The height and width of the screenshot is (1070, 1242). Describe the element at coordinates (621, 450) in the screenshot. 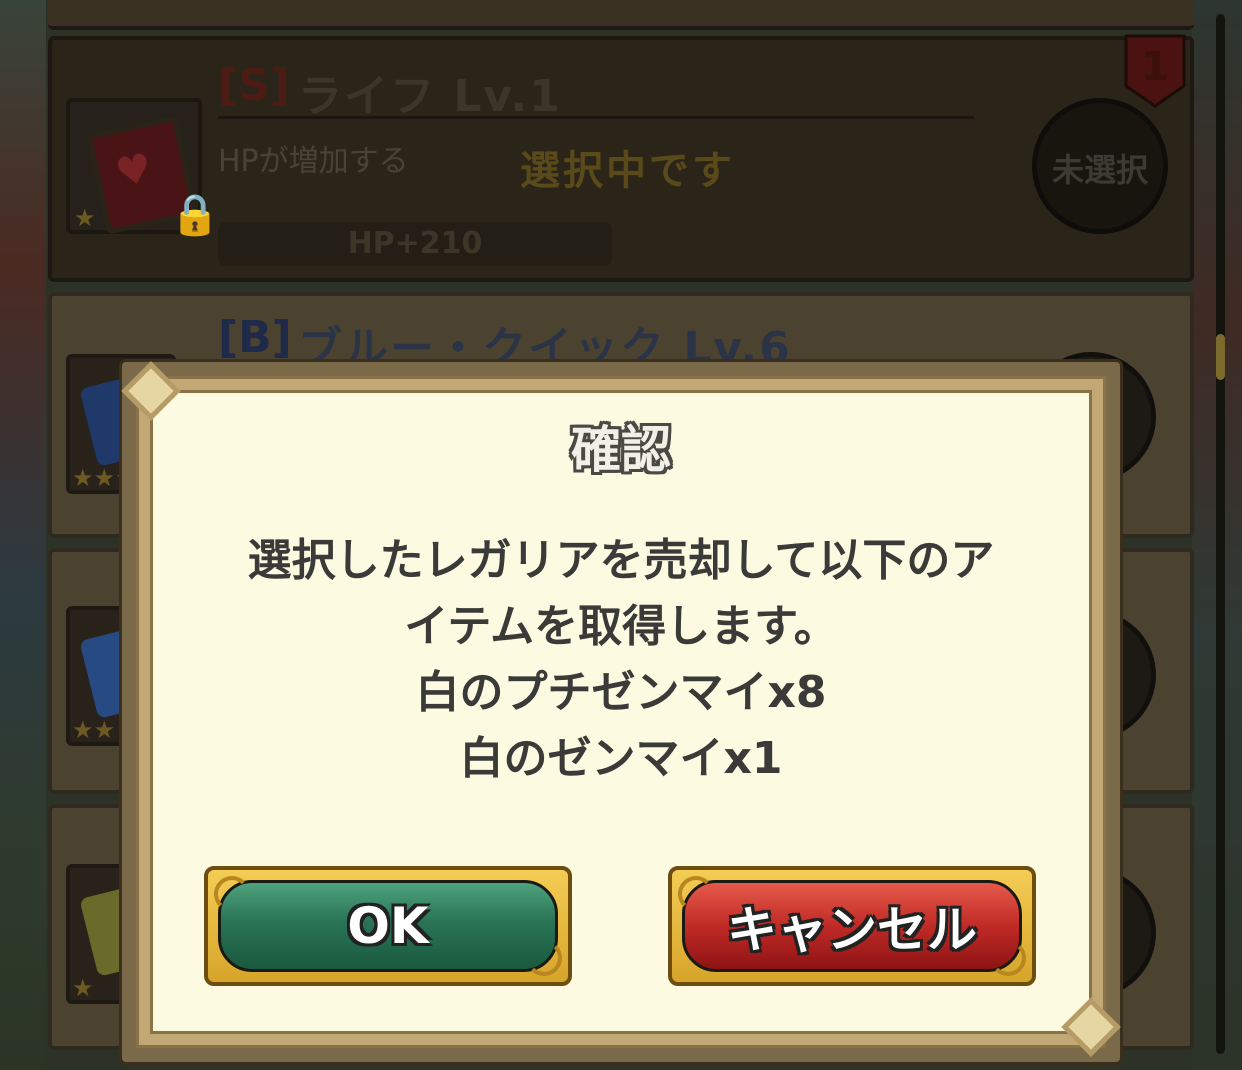

I see `dialog-title: 確認` at that location.